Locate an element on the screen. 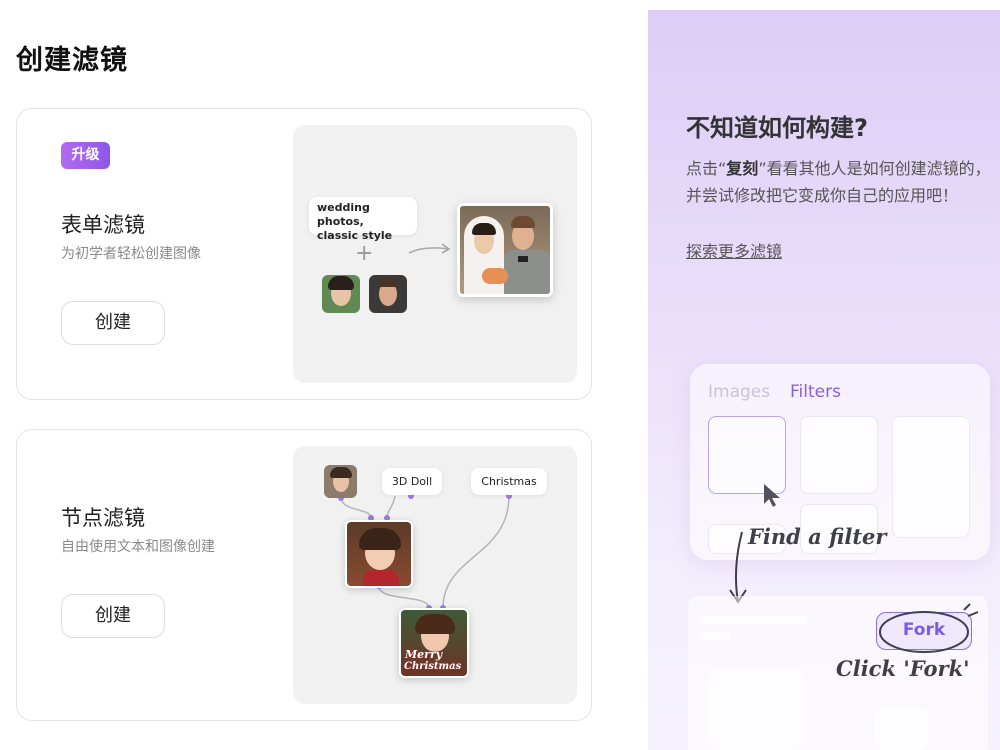 Image resolution: width=1000 pixels, height=750 pixels. form-filter-preview: wedding photos, classic style + is located at coordinates (435, 254).